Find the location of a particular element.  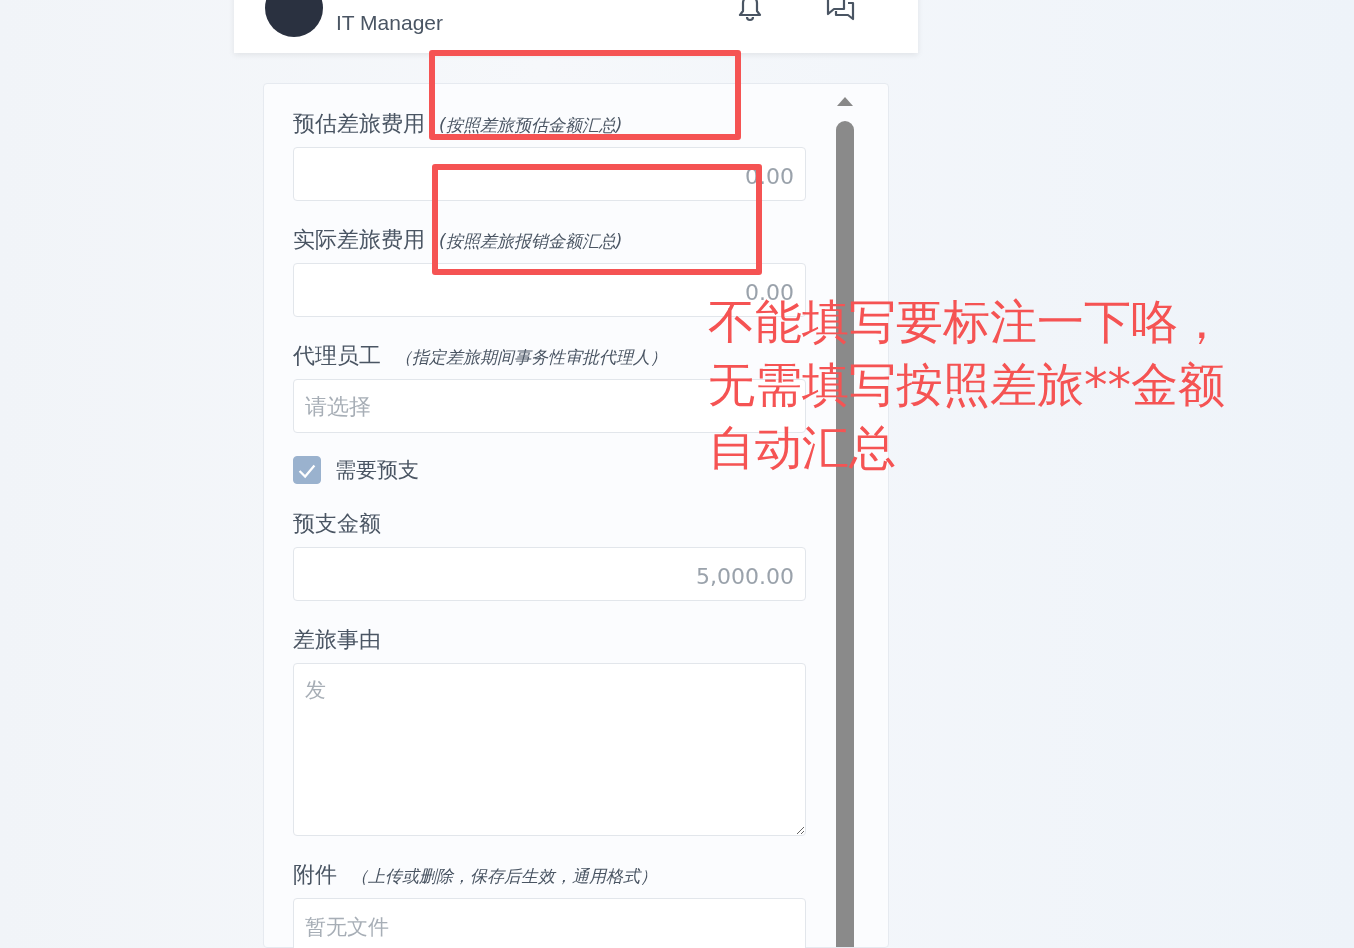

field-label: 差旅事由 is located at coordinates (337, 640).